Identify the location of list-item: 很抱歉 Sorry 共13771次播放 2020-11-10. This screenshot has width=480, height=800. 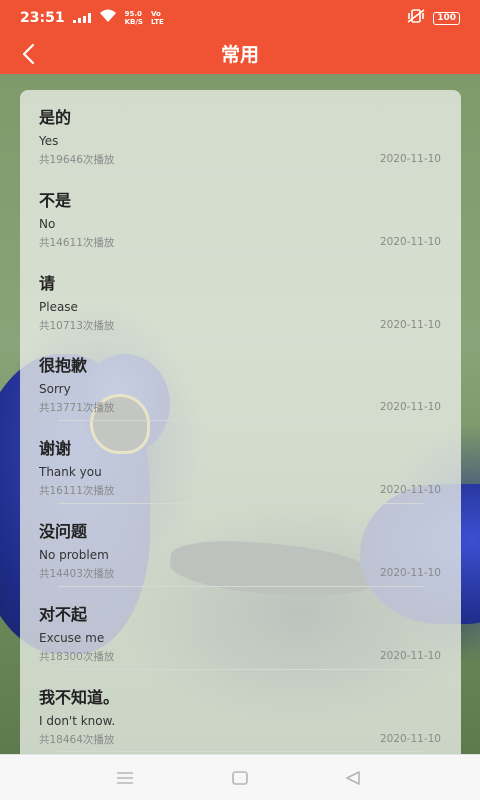
(240, 380).